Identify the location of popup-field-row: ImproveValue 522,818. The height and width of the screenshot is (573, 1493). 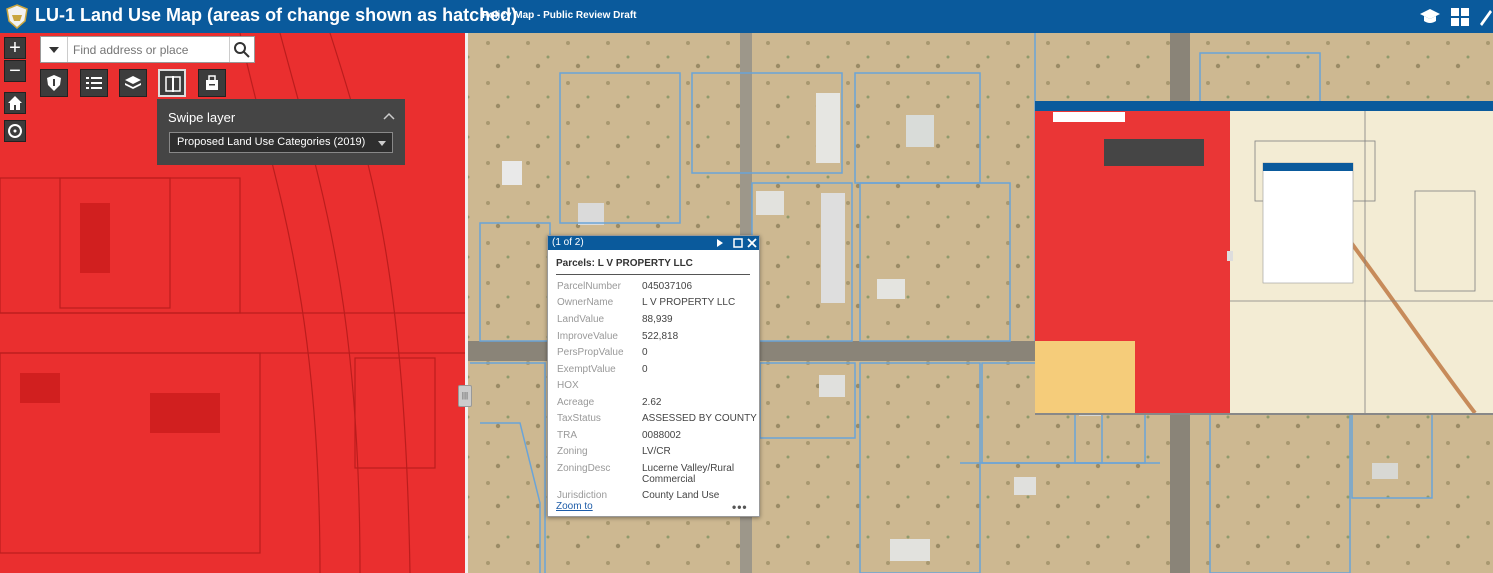
(657, 339).